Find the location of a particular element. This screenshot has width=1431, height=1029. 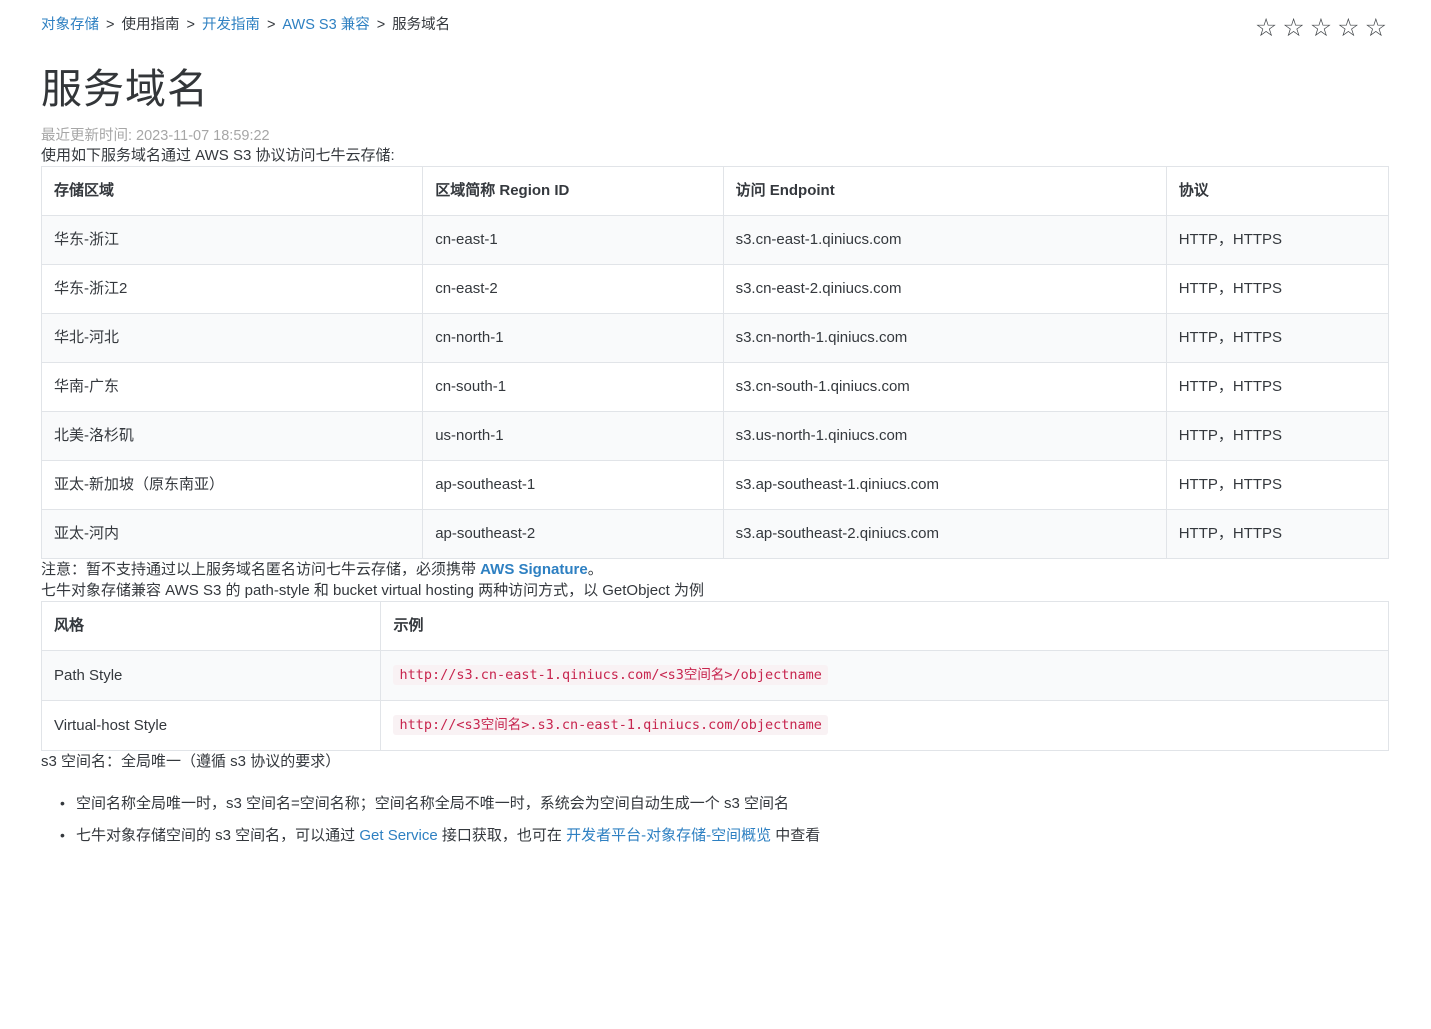

topbar: 对象存储 > 使用指南 > 开发指南 > AWS S3 兼容 > 服务域名 ☆ ☆ ☆ ☆ ☆ is located at coordinates (715, 27).